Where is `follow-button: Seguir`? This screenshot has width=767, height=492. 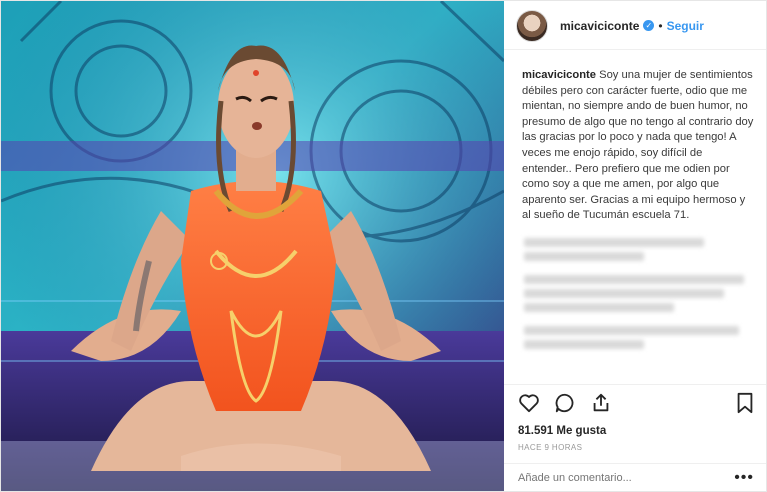 follow-button: Seguir is located at coordinates (685, 26).